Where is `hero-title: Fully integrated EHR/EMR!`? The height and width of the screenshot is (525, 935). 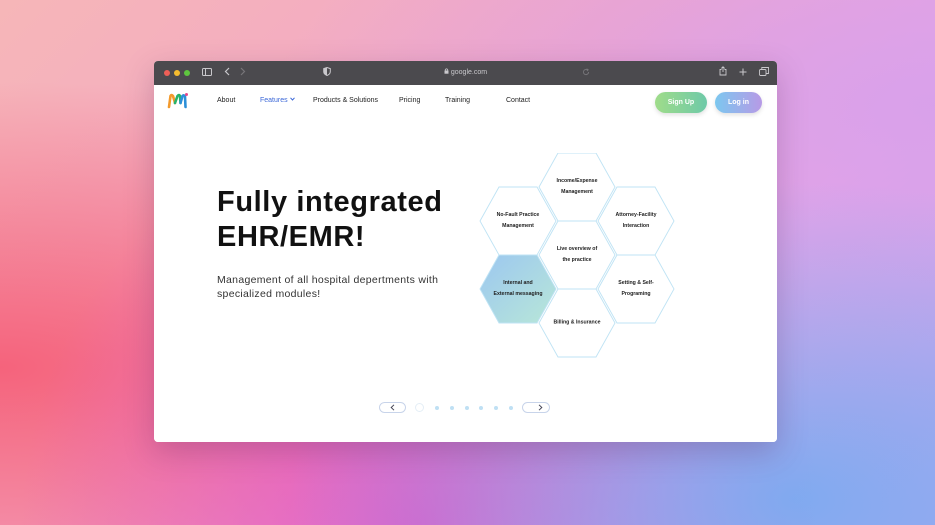
hero-title: Fully integrated EHR/EMR! is located at coordinates (330, 220).